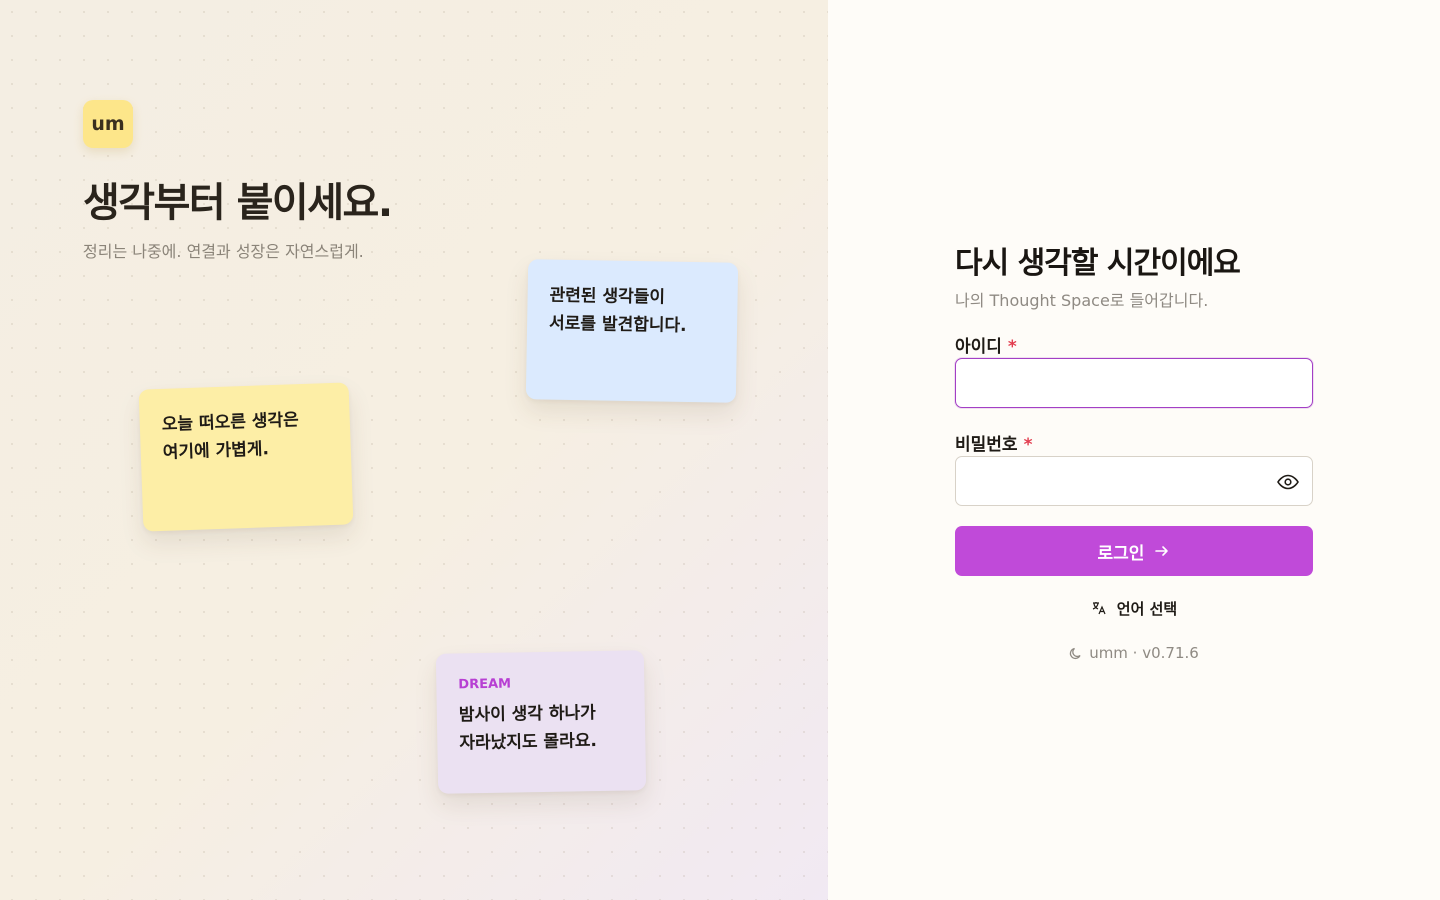 Image resolution: width=1440 pixels, height=900 pixels. I want to click on logo: um, so click(108, 124).